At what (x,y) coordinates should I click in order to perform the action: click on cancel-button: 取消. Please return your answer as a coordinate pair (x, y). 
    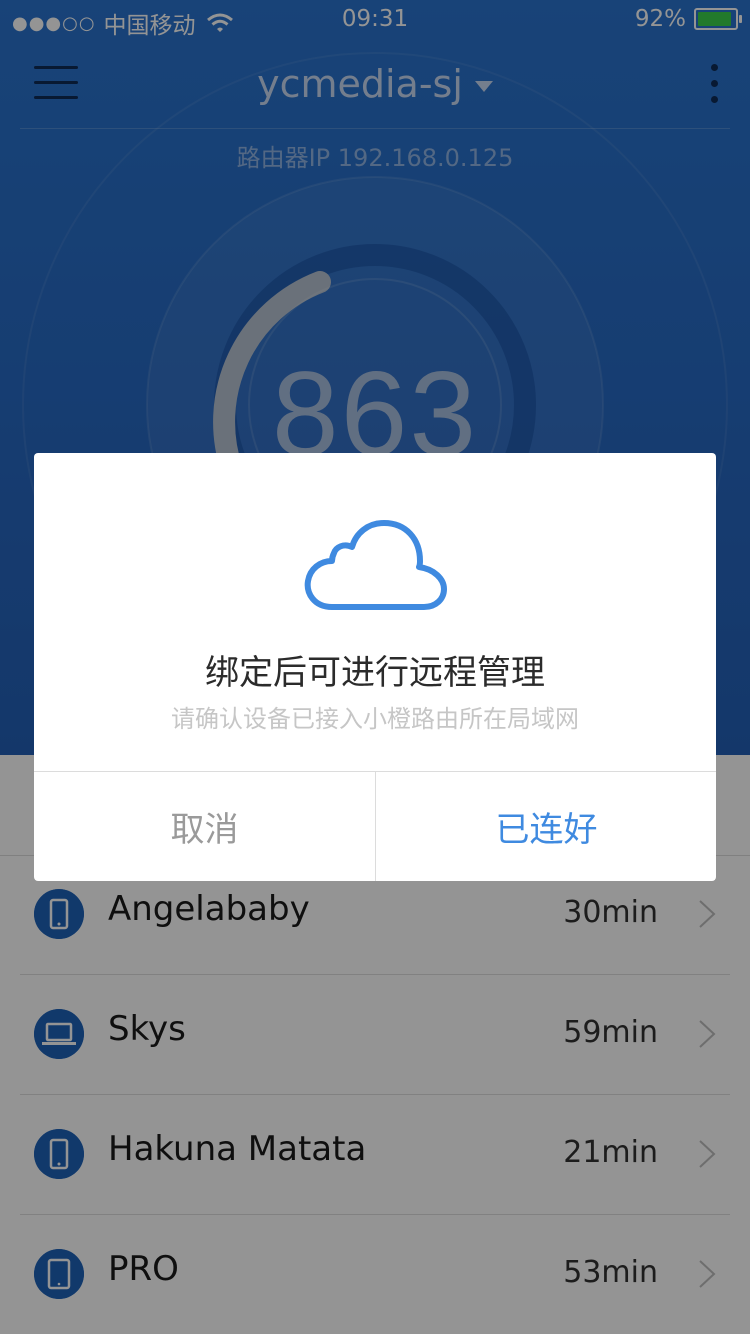
    Looking at the image, I should click on (204, 826).